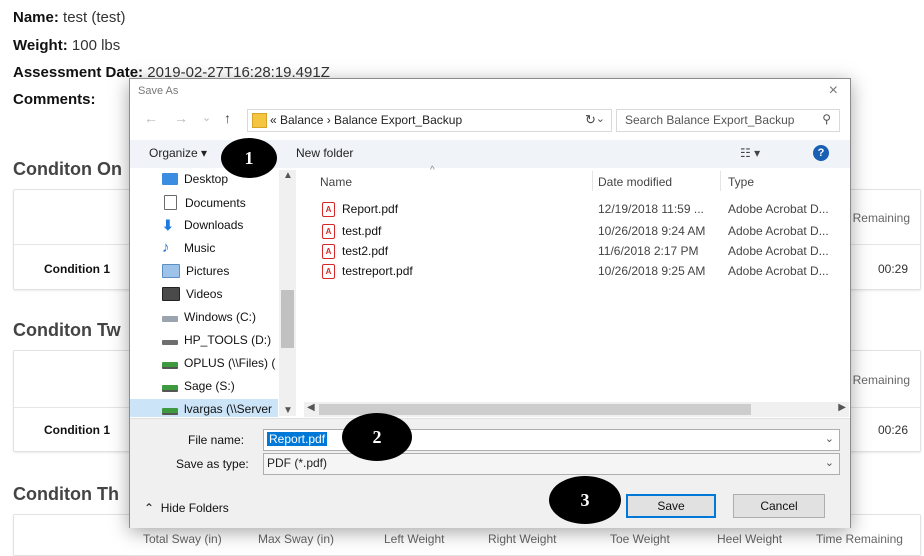 The image size is (924, 556). Describe the element at coordinates (336, 182) in the screenshot. I see `column-name-header: Name` at that location.